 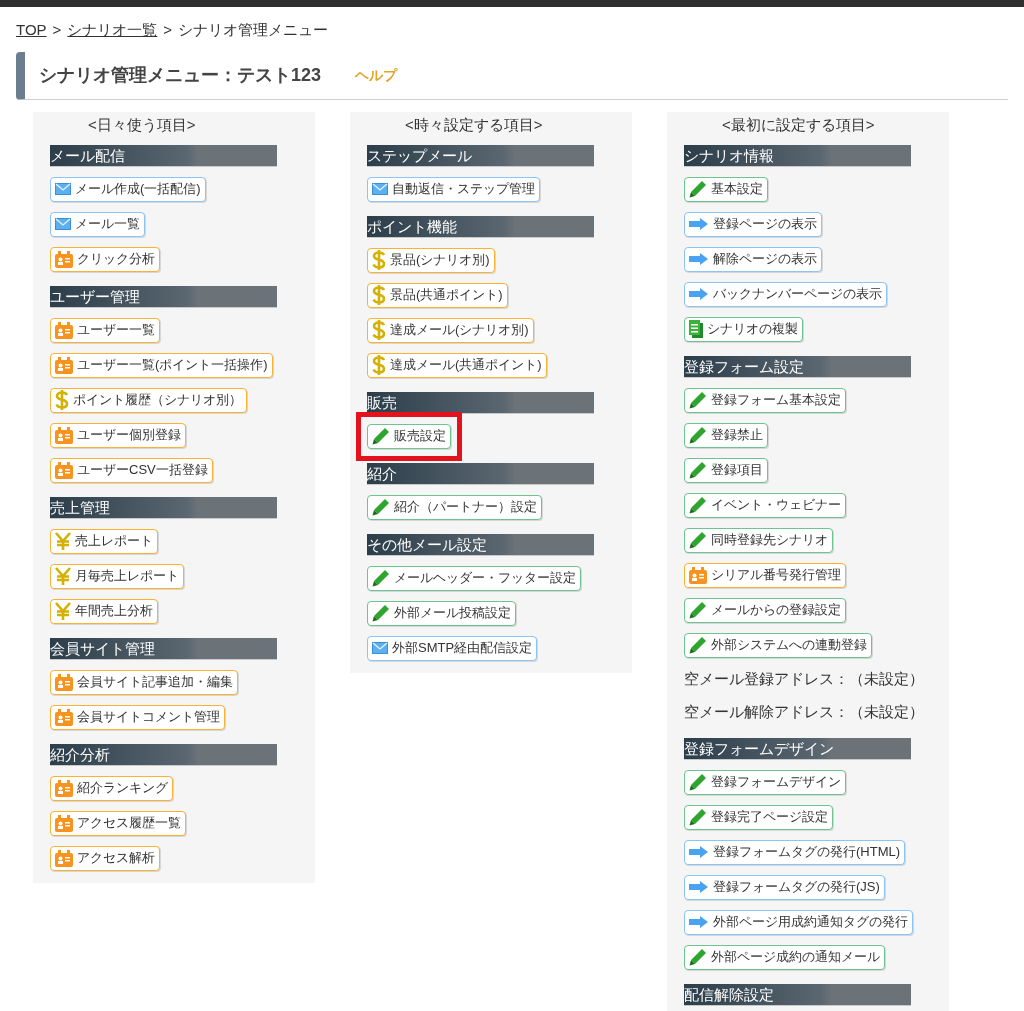 What do you see at coordinates (726, 189) in the screenshot?
I see `menu-button: 基本設定` at bounding box center [726, 189].